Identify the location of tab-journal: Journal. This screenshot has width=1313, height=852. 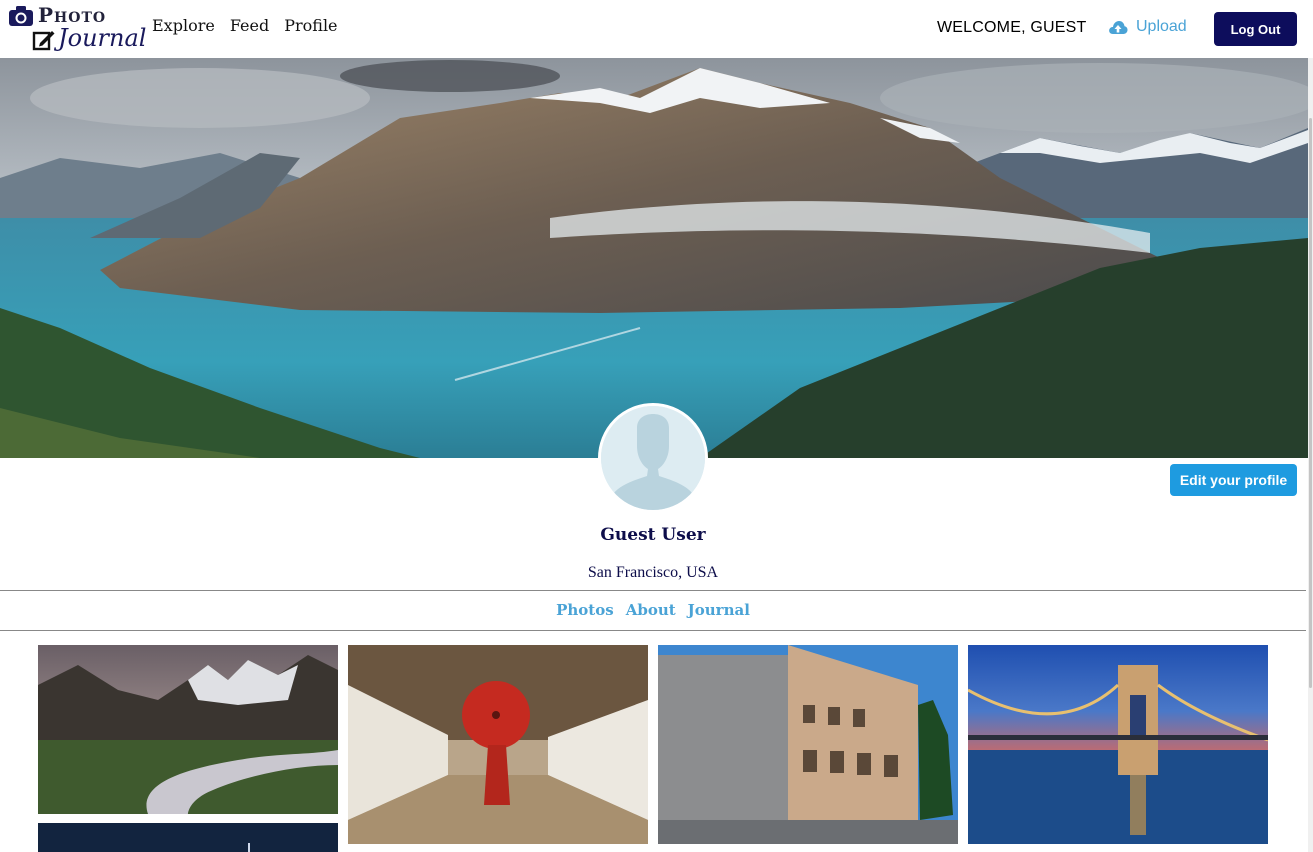
(719, 610).